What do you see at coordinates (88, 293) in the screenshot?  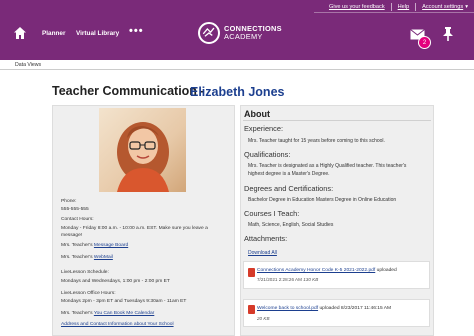 I see `office-hours-label: LiveLesson Office Hours:` at bounding box center [88, 293].